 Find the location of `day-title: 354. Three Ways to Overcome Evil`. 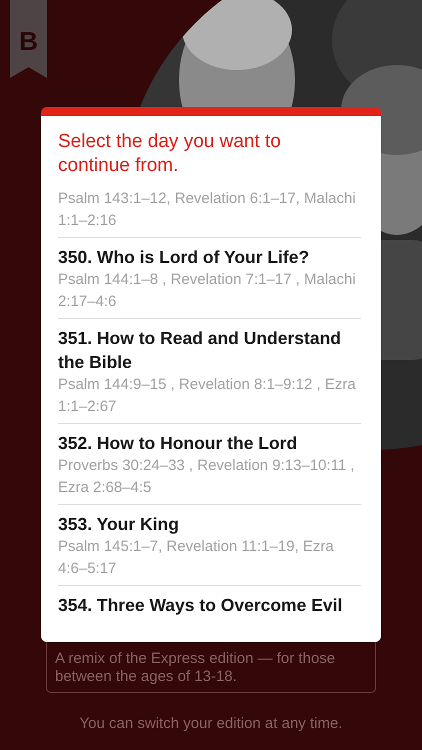

day-title: 354. Three Ways to Overcome Evil is located at coordinates (201, 605).